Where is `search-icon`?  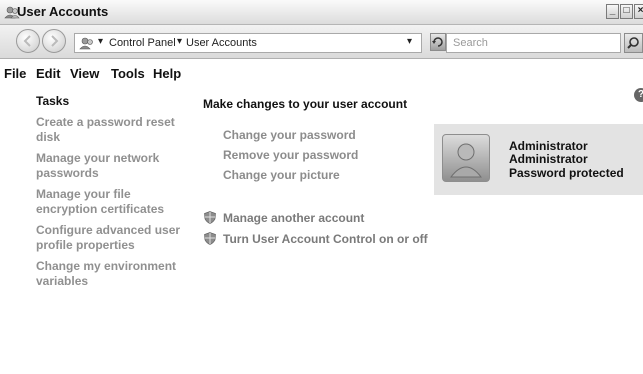 search-icon is located at coordinates (633, 43).